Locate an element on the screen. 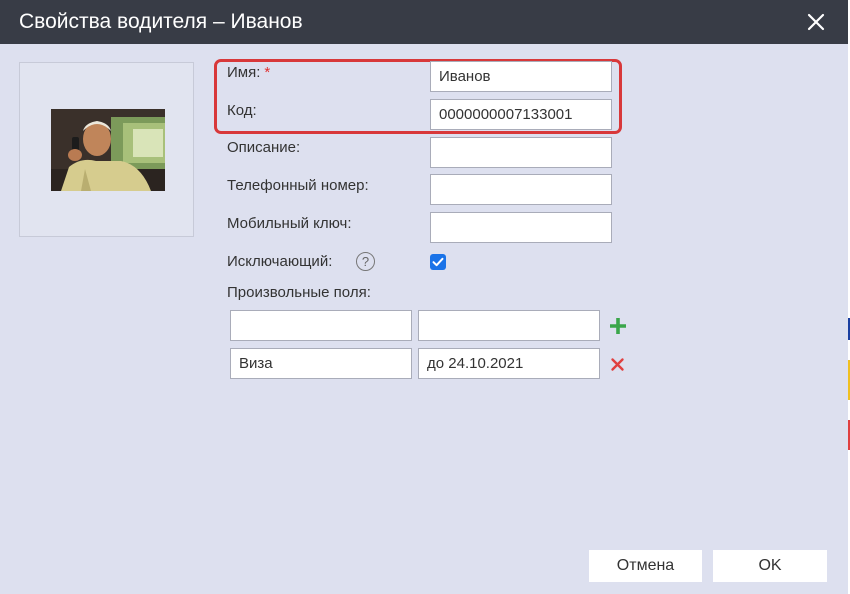  exclusive-label: Исключающий: is located at coordinates (280, 261).